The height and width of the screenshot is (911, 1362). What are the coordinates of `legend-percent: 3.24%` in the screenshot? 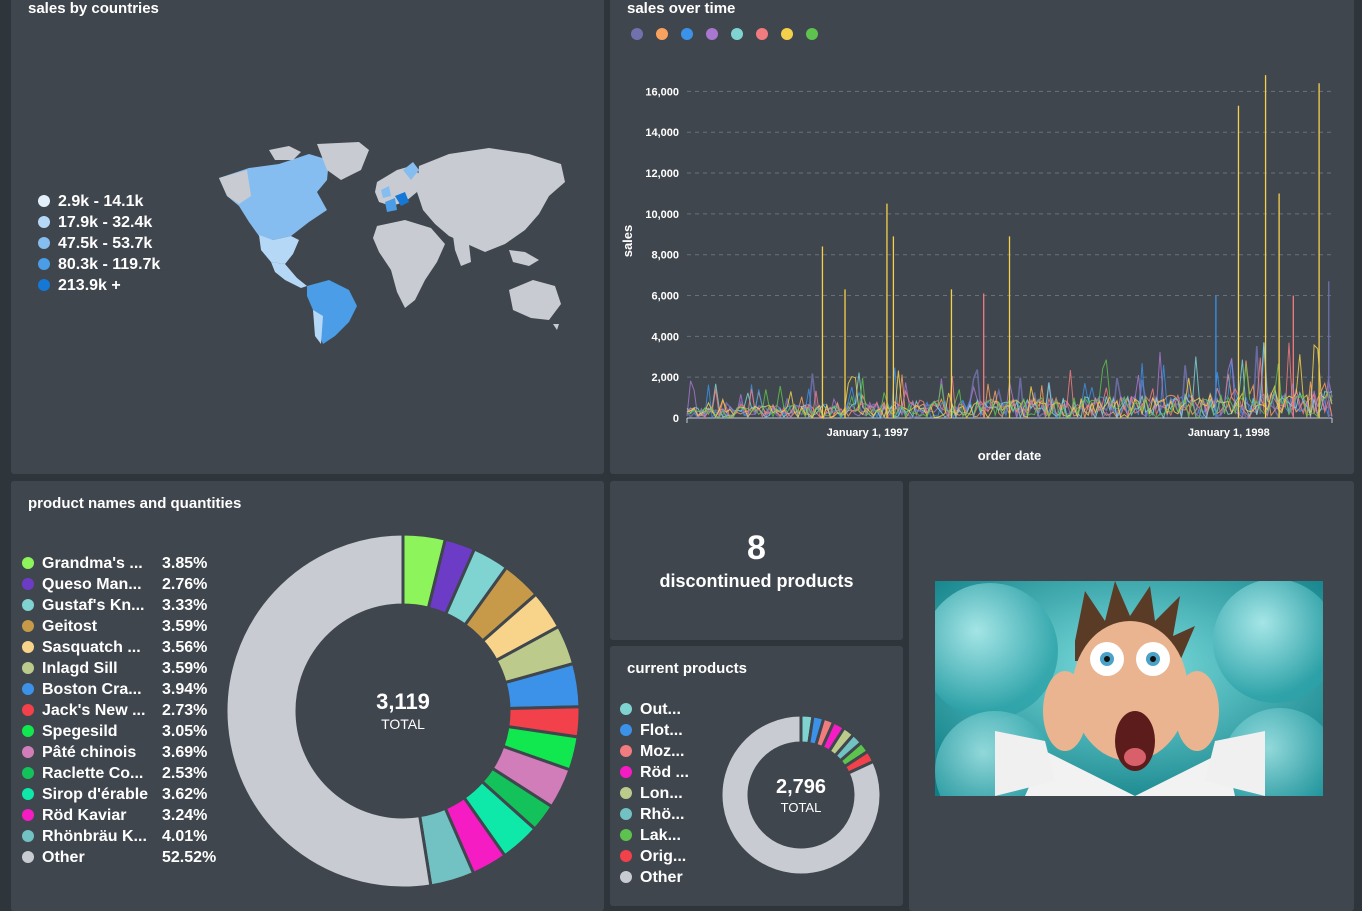 It's located at (185, 815).